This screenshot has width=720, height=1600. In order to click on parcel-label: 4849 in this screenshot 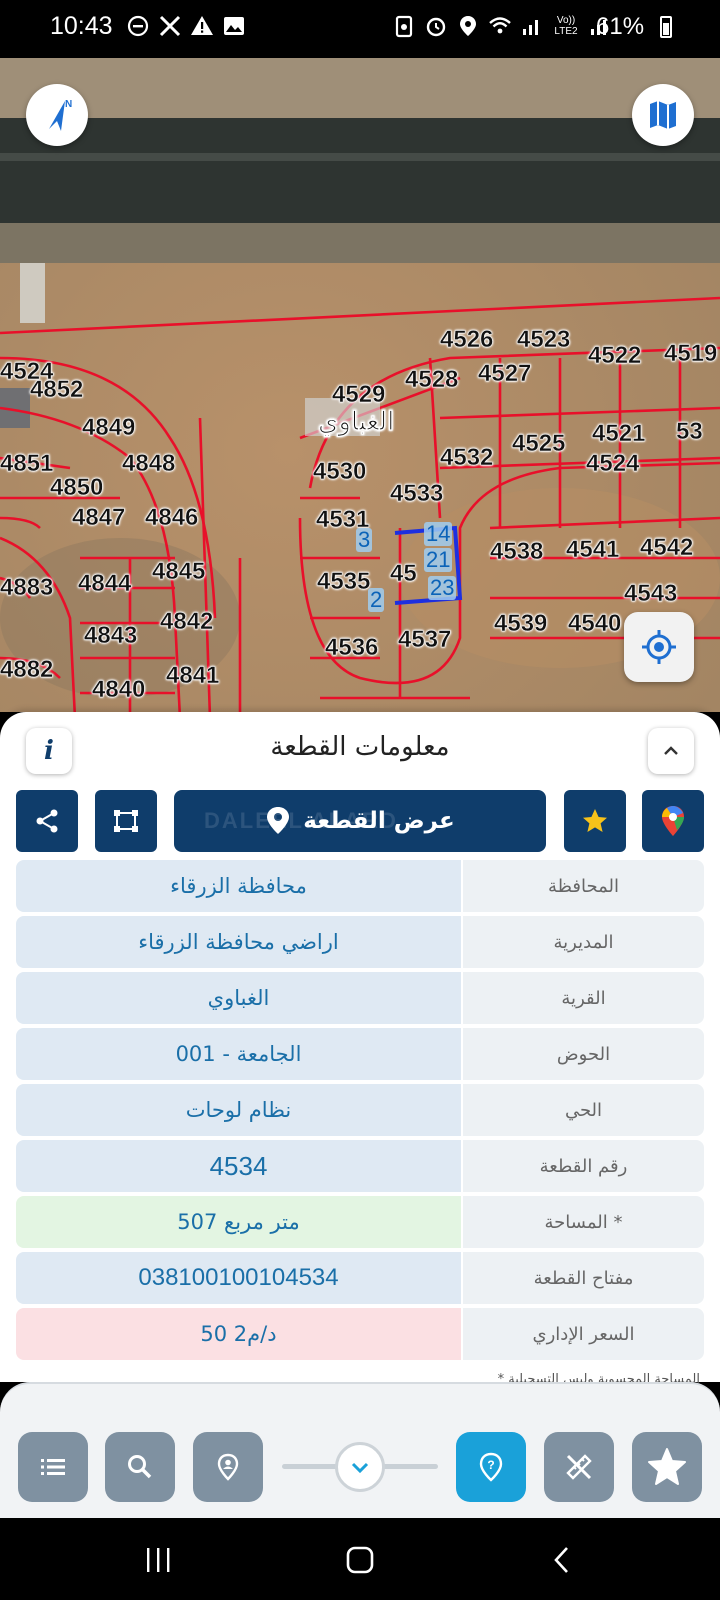, I will do `click(109, 428)`.